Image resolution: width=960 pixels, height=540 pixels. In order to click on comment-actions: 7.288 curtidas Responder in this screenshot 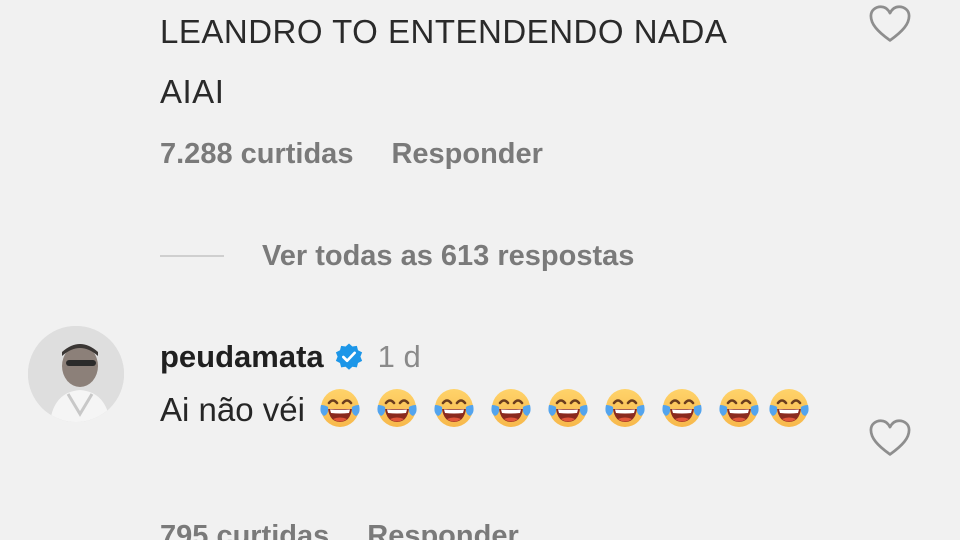, I will do `click(351, 154)`.